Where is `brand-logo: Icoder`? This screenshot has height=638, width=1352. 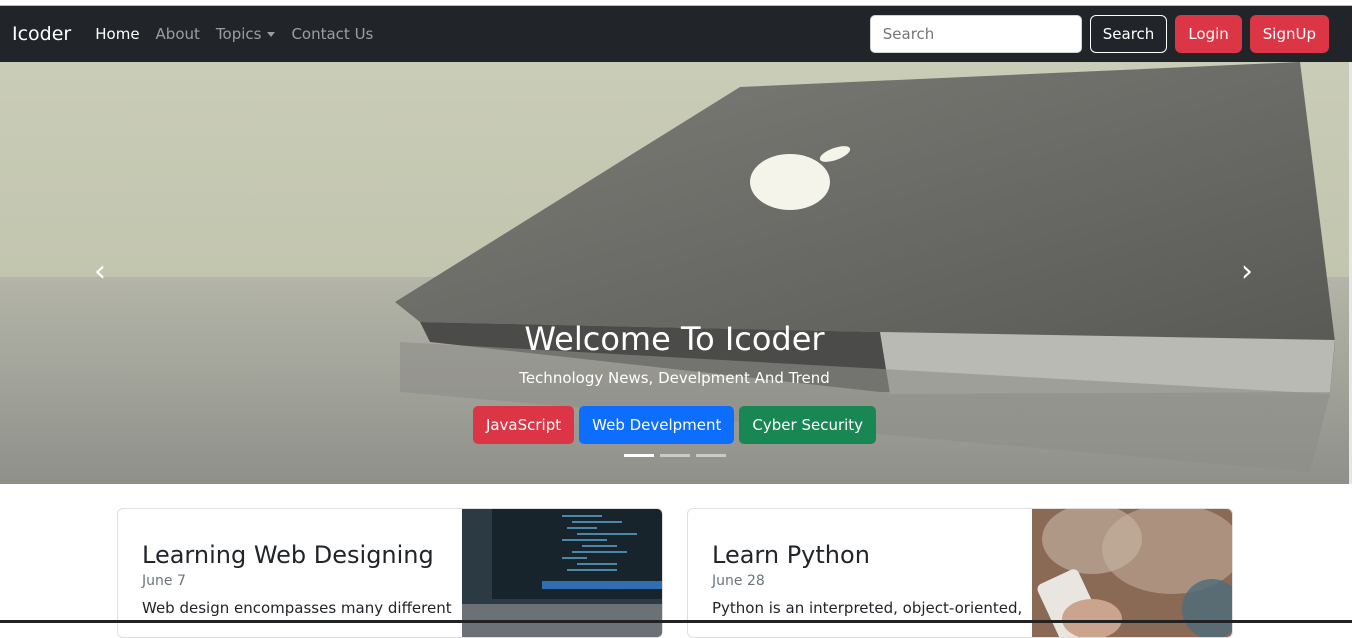
brand-logo: Icoder is located at coordinates (41, 34).